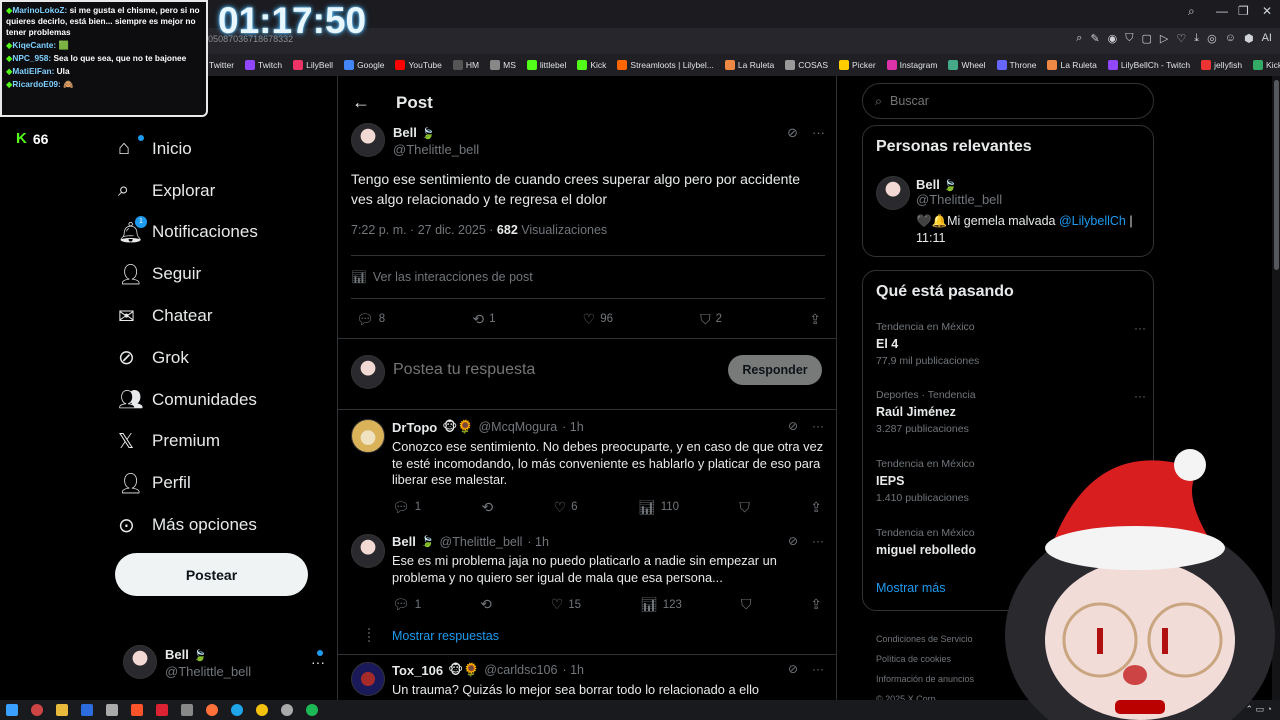 The width and height of the screenshot is (1280, 720). Describe the element at coordinates (1016, 65) in the screenshot. I see `bookmark-item: Throne` at that location.